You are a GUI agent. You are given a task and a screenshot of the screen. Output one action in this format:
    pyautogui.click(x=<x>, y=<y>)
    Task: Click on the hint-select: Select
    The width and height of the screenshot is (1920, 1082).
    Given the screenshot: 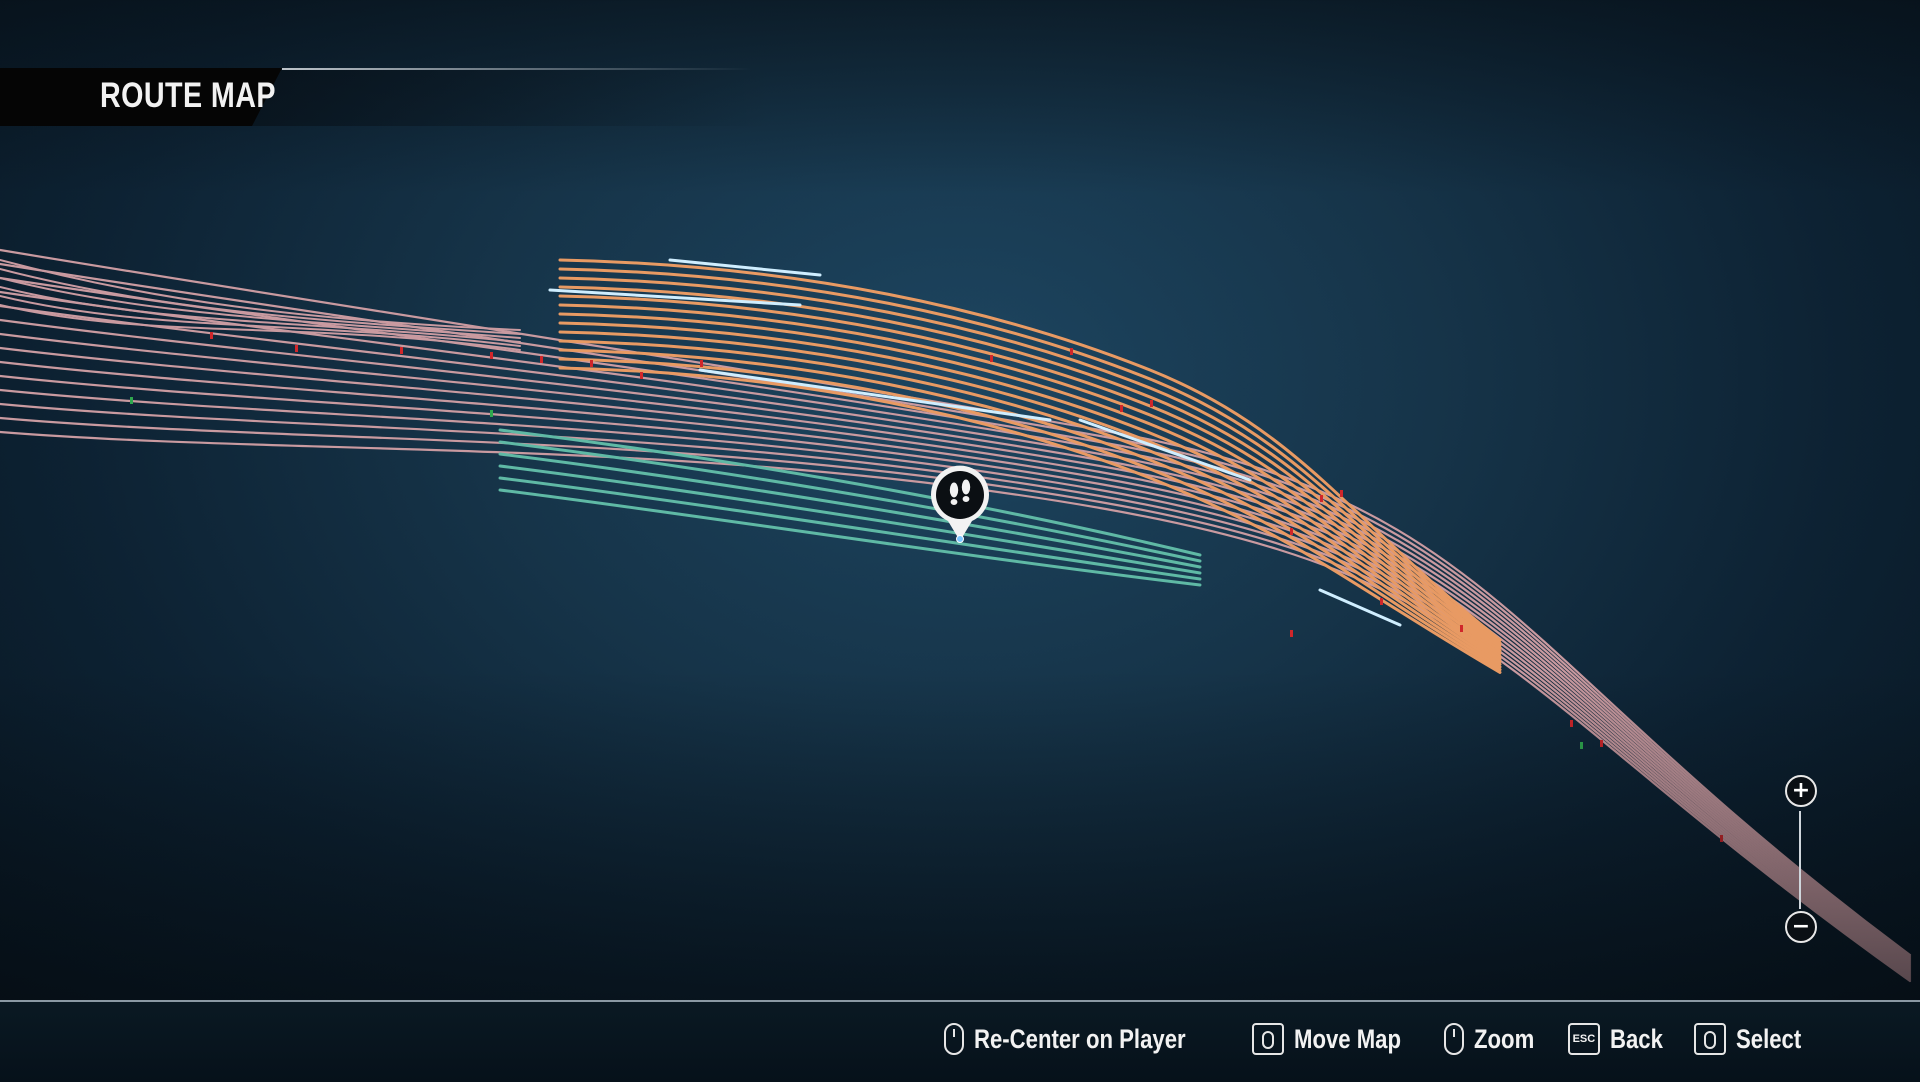 What is the action you would take?
    pyautogui.click(x=1748, y=1039)
    